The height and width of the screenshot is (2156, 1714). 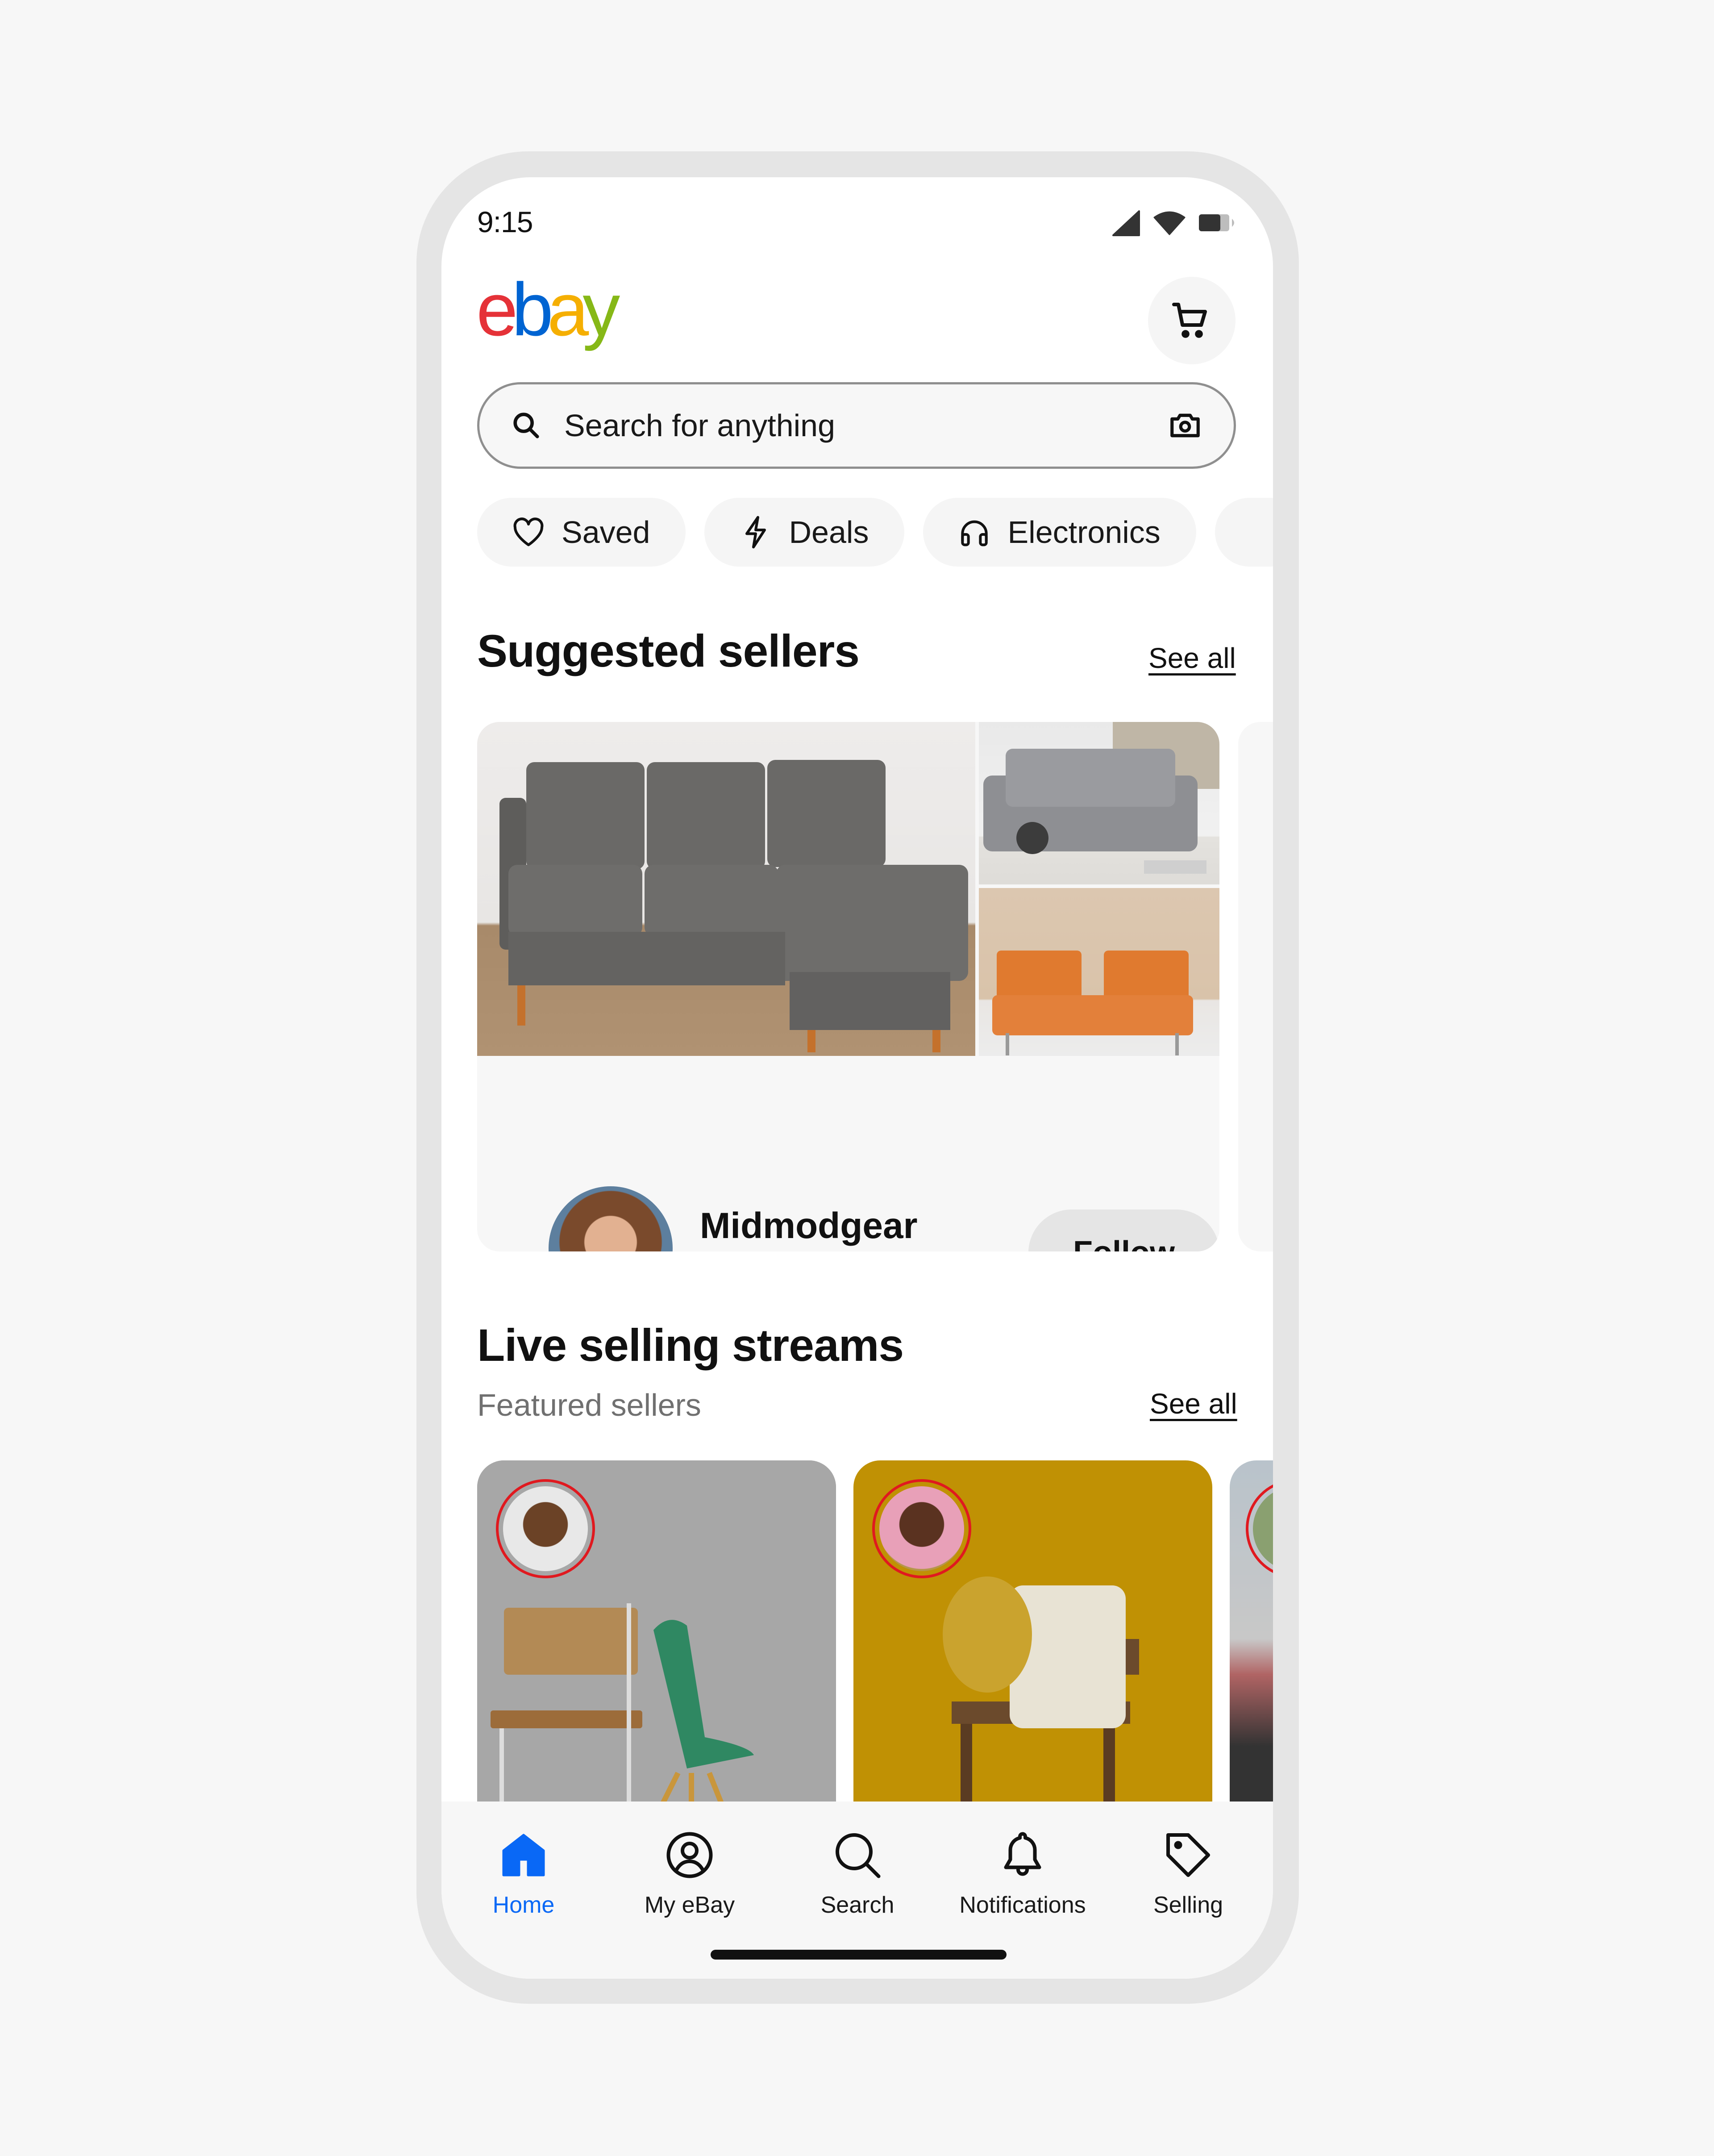 I want to click on suggested-sellers-see-all-link: See all, so click(x=1192, y=658).